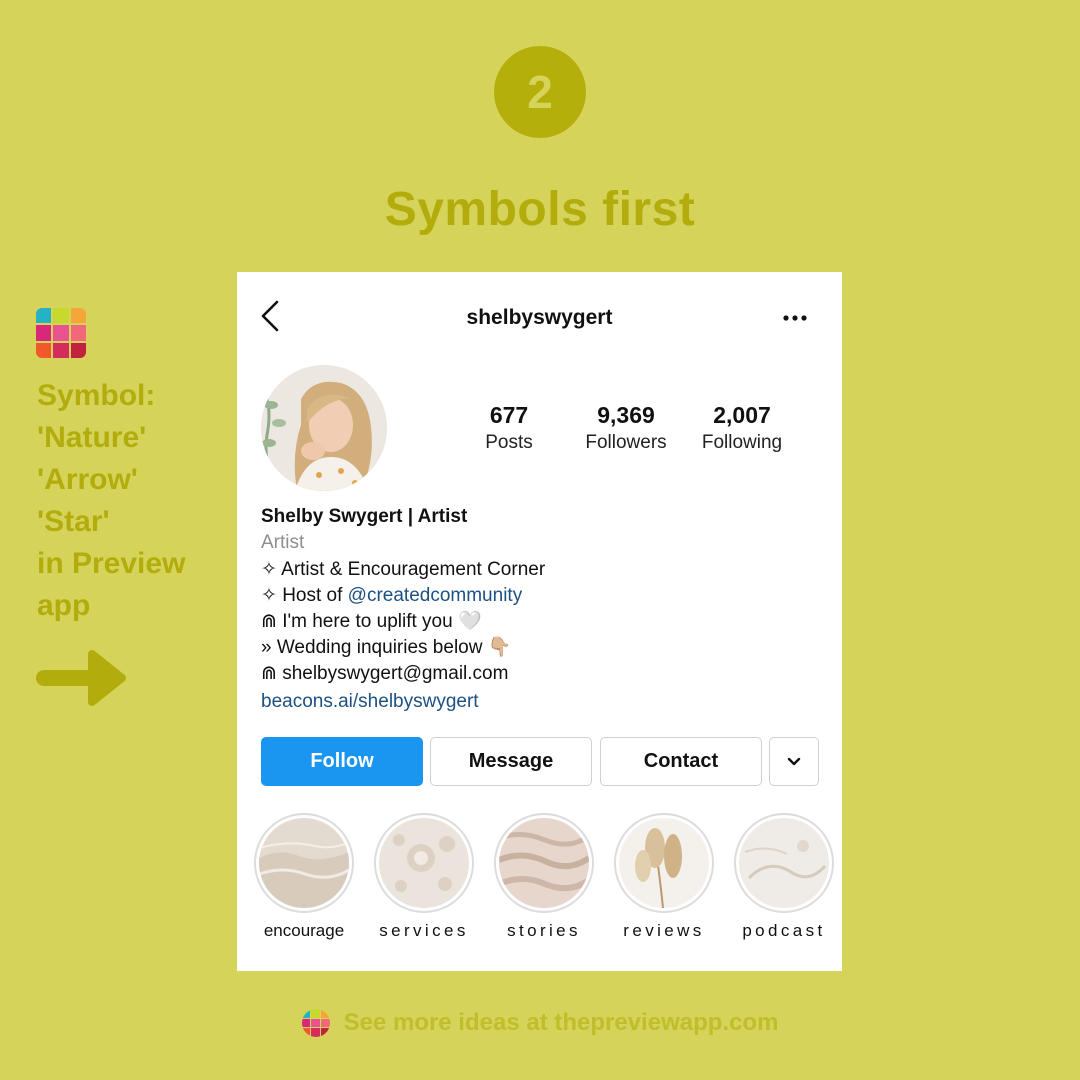 This screenshot has height=1080, width=1080. Describe the element at coordinates (544, 930) in the screenshot. I see `highlight-label: stories` at that location.